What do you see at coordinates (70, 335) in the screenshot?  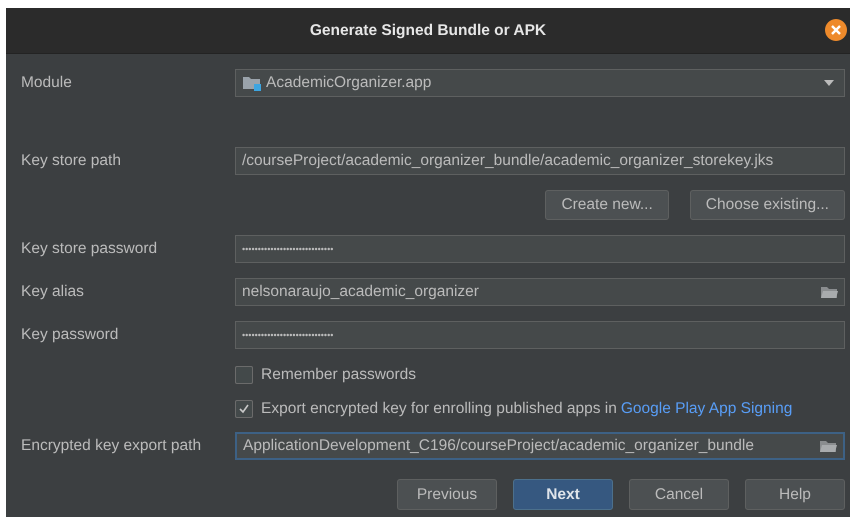 I see `field-label: Key password` at bounding box center [70, 335].